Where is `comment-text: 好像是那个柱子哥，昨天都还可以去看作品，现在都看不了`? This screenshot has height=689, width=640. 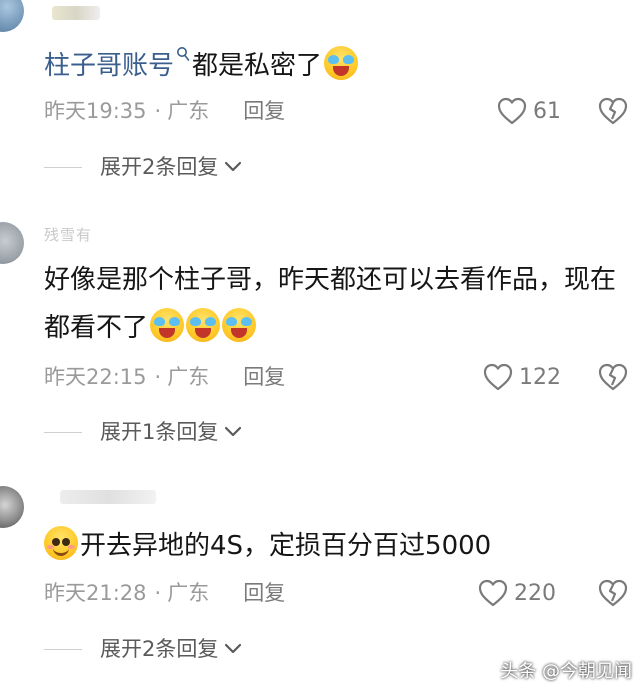
comment-text: 好像是那个柱子哥，昨天都还可以去看作品，现在都看不了 is located at coordinates (333, 304).